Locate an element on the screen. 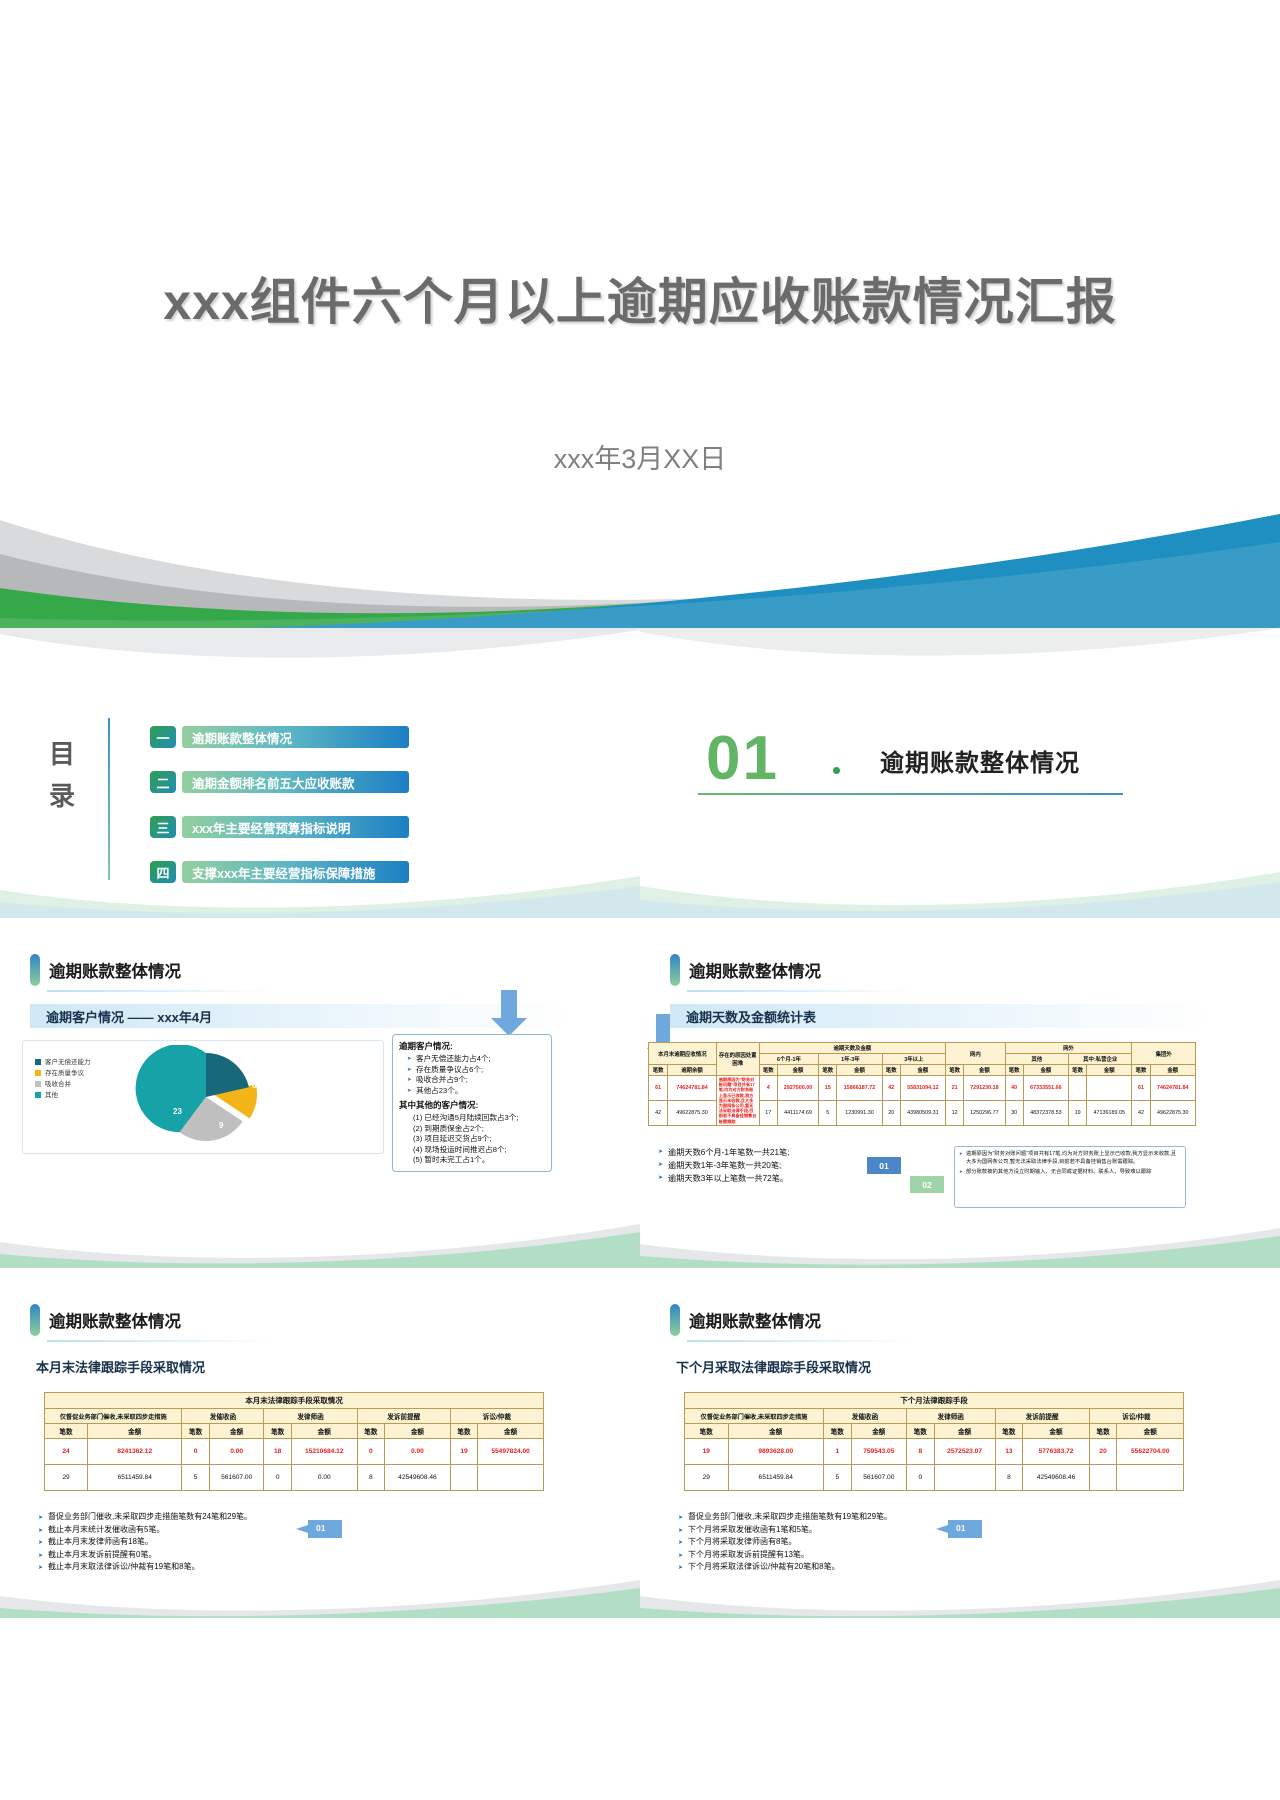 The image size is (1280, 1800). legend-item-2: 吸收合并 is located at coordinates (63, 1084).